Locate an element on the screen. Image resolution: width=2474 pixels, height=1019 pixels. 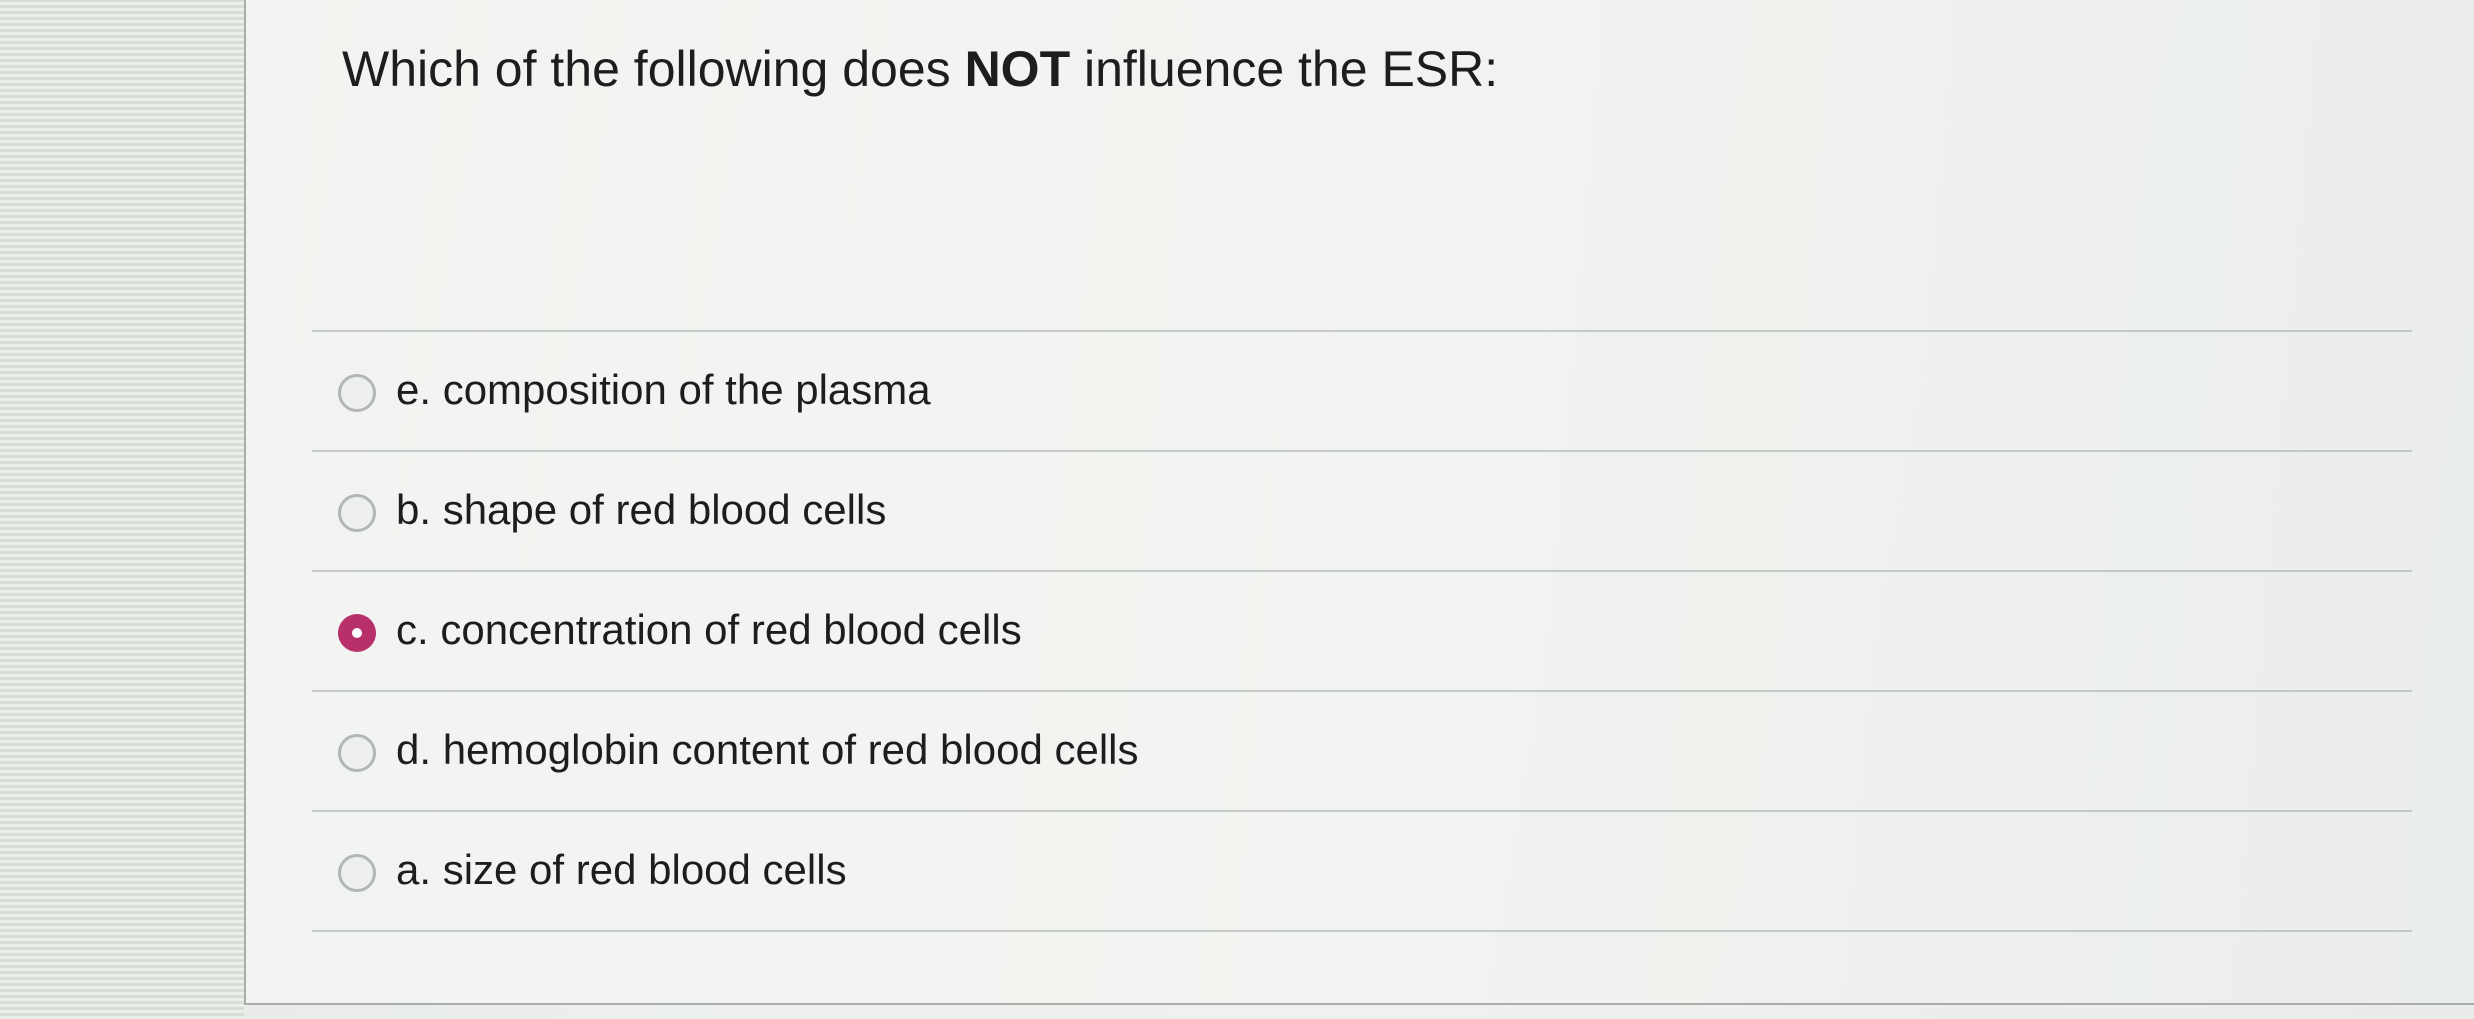
answer-option-b: b. shape of red blood cells is located at coordinates (1362, 512).